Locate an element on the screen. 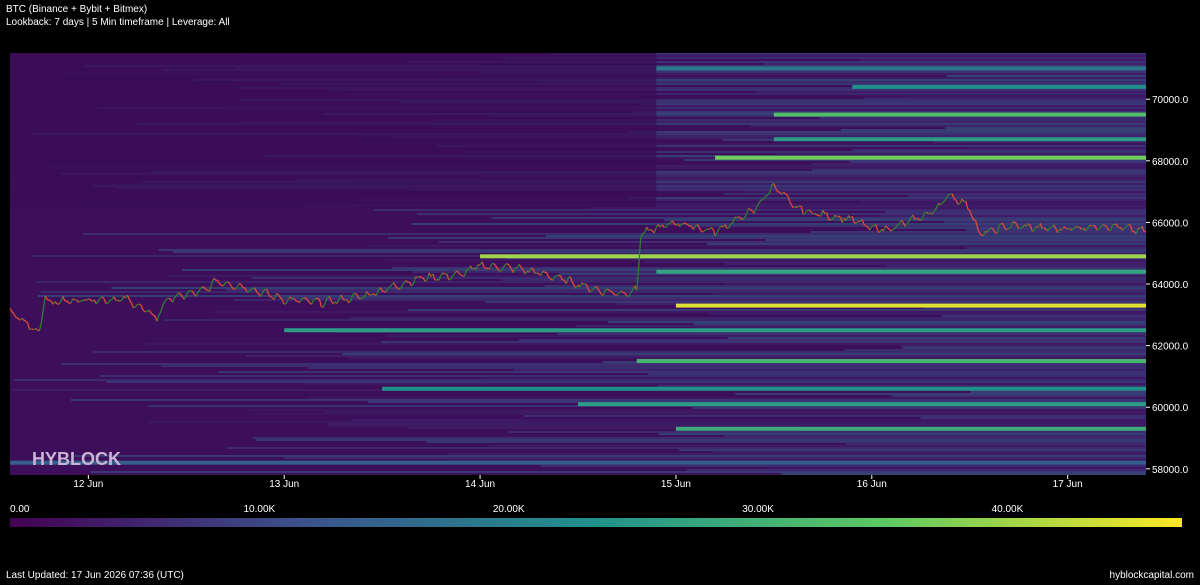 Image resolution: width=1200 pixels, height=585 pixels. x-tick-label: 17 Jun is located at coordinates (1068, 484).